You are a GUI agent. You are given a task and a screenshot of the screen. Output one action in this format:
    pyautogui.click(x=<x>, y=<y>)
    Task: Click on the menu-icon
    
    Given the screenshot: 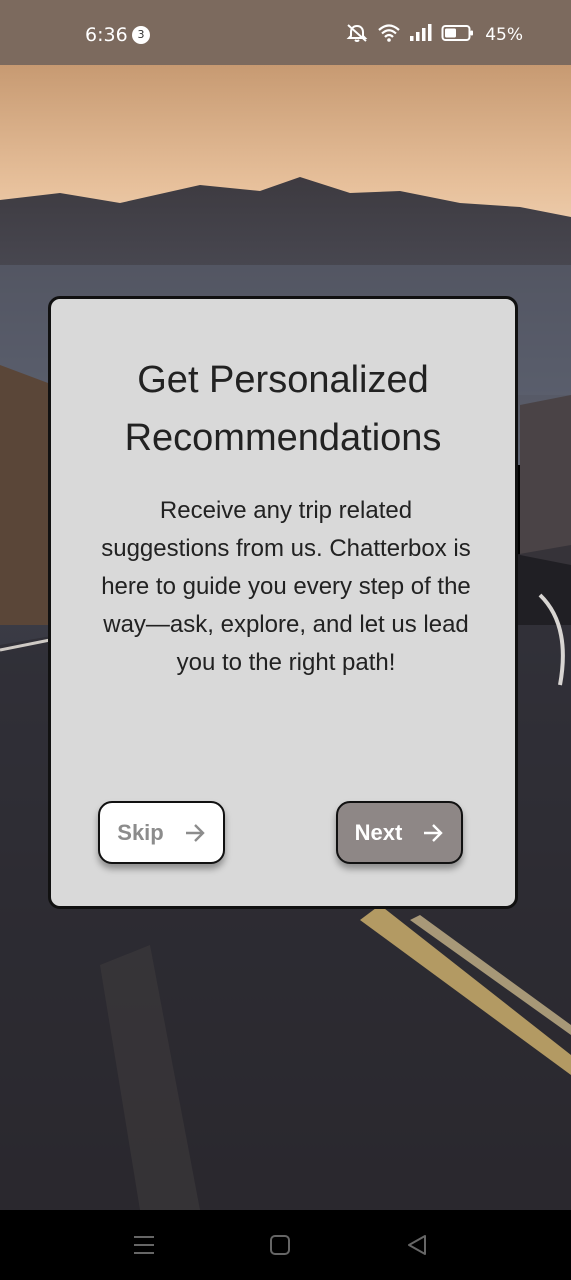 What is the action you would take?
    pyautogui.click(x=144, y=1247)
    